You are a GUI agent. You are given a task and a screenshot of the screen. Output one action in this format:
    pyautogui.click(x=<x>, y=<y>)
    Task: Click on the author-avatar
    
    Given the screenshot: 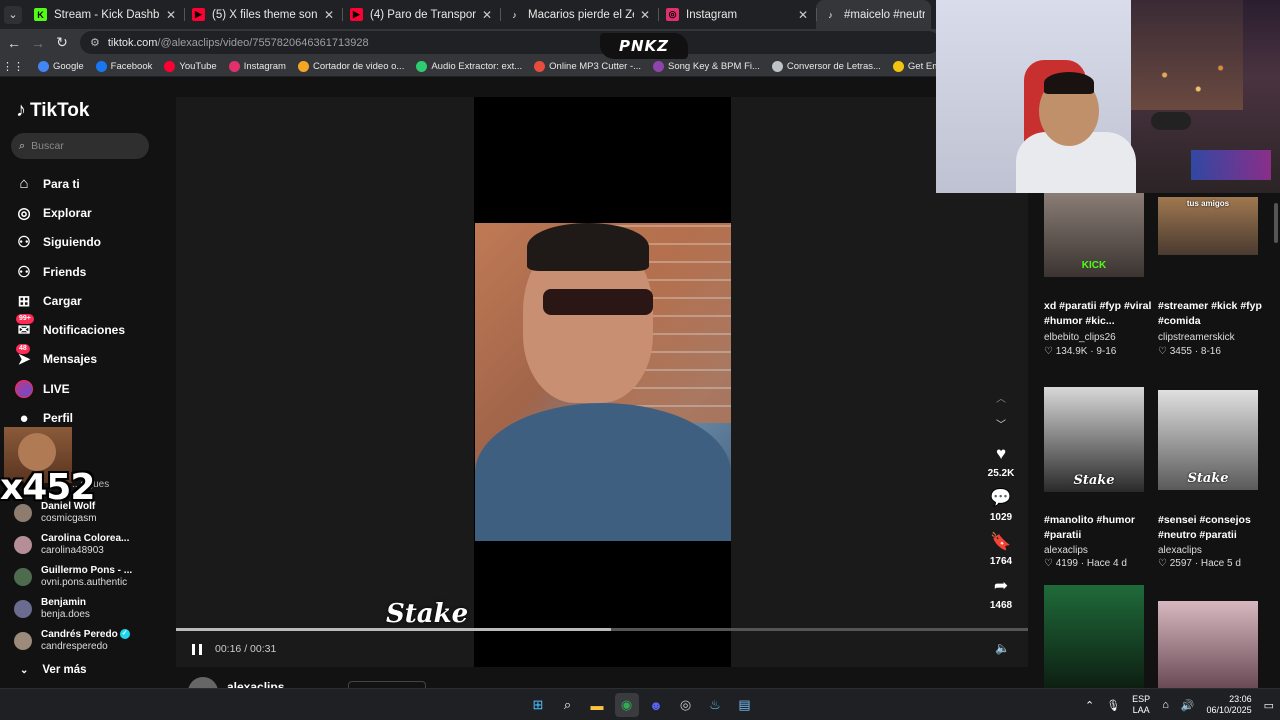 What is the action you would take?
    pyautogui.click(x=203, y=682)
    